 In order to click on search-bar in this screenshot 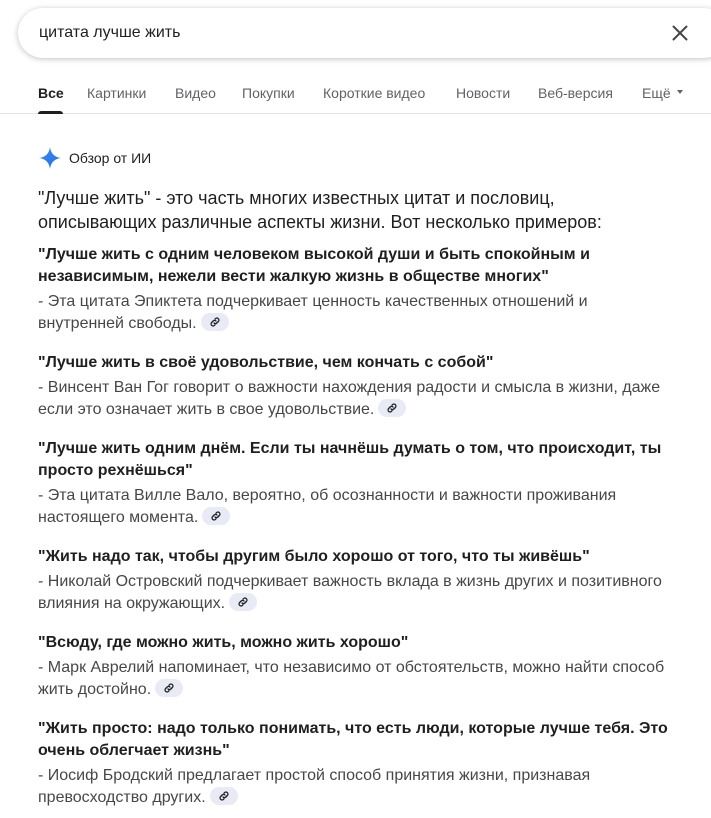, I will do `click(364, 33)`.